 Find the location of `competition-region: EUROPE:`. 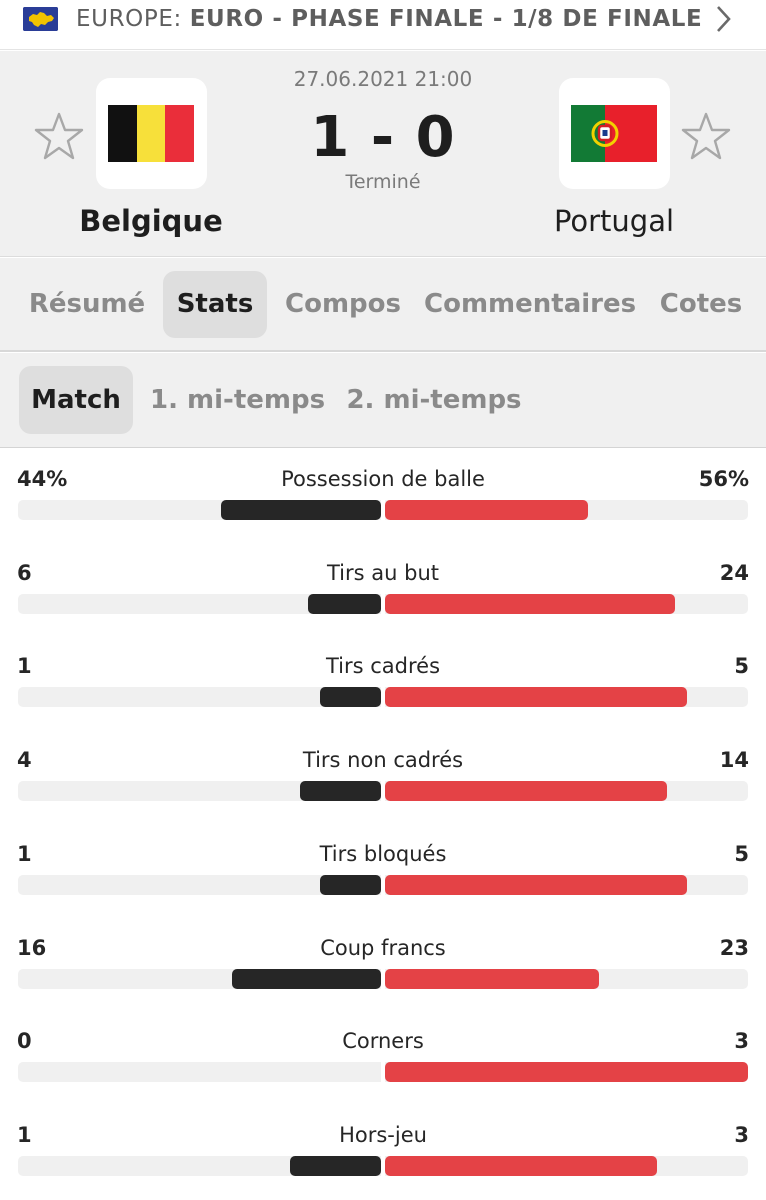

competition-region: EUROPE: is located at coordinates (129, 19).